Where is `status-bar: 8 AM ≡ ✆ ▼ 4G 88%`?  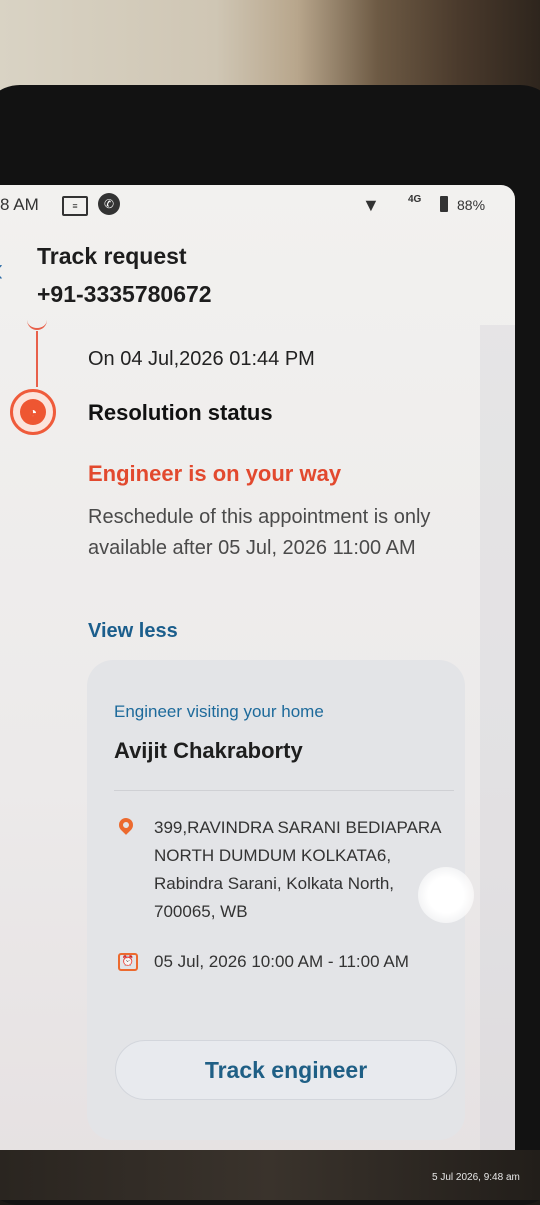
status-bar: 8 AM ≡ ✆ ▼ 4G 88% is located at coordinates (257, 206).